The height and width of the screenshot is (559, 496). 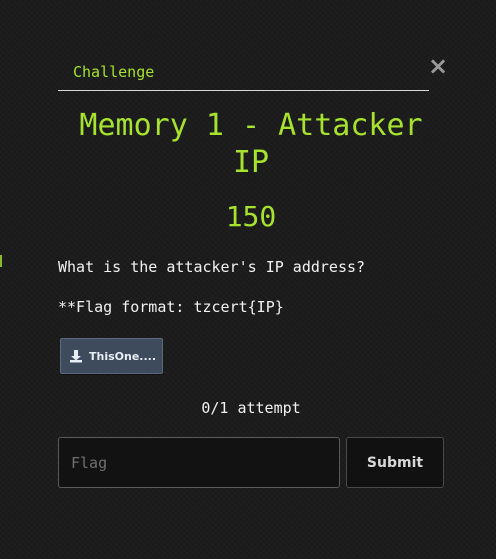 What do you see at coordinates (199, 462) in the screenshot?
I see `flag-input` at bounding box center [199, 462].